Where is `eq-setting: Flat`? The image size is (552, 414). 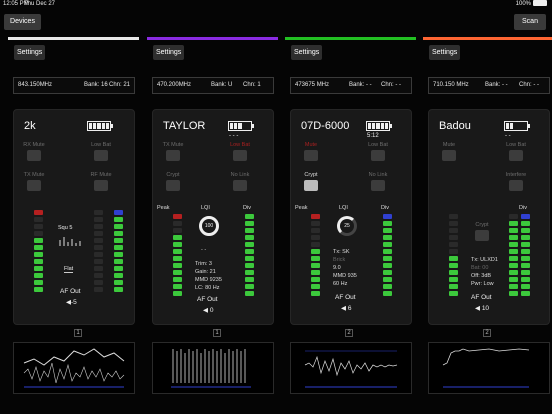
eq-setting: Flat is located at coordinates (69, 269).